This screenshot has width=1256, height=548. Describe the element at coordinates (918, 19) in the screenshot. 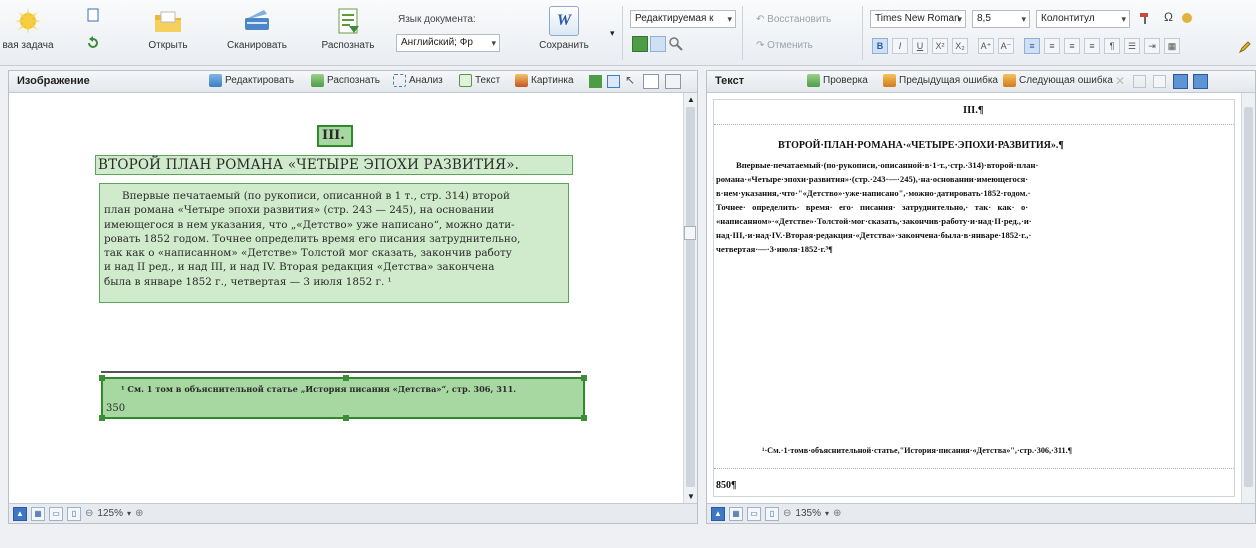

I see `font-family-select: Times New Roman` at that location.